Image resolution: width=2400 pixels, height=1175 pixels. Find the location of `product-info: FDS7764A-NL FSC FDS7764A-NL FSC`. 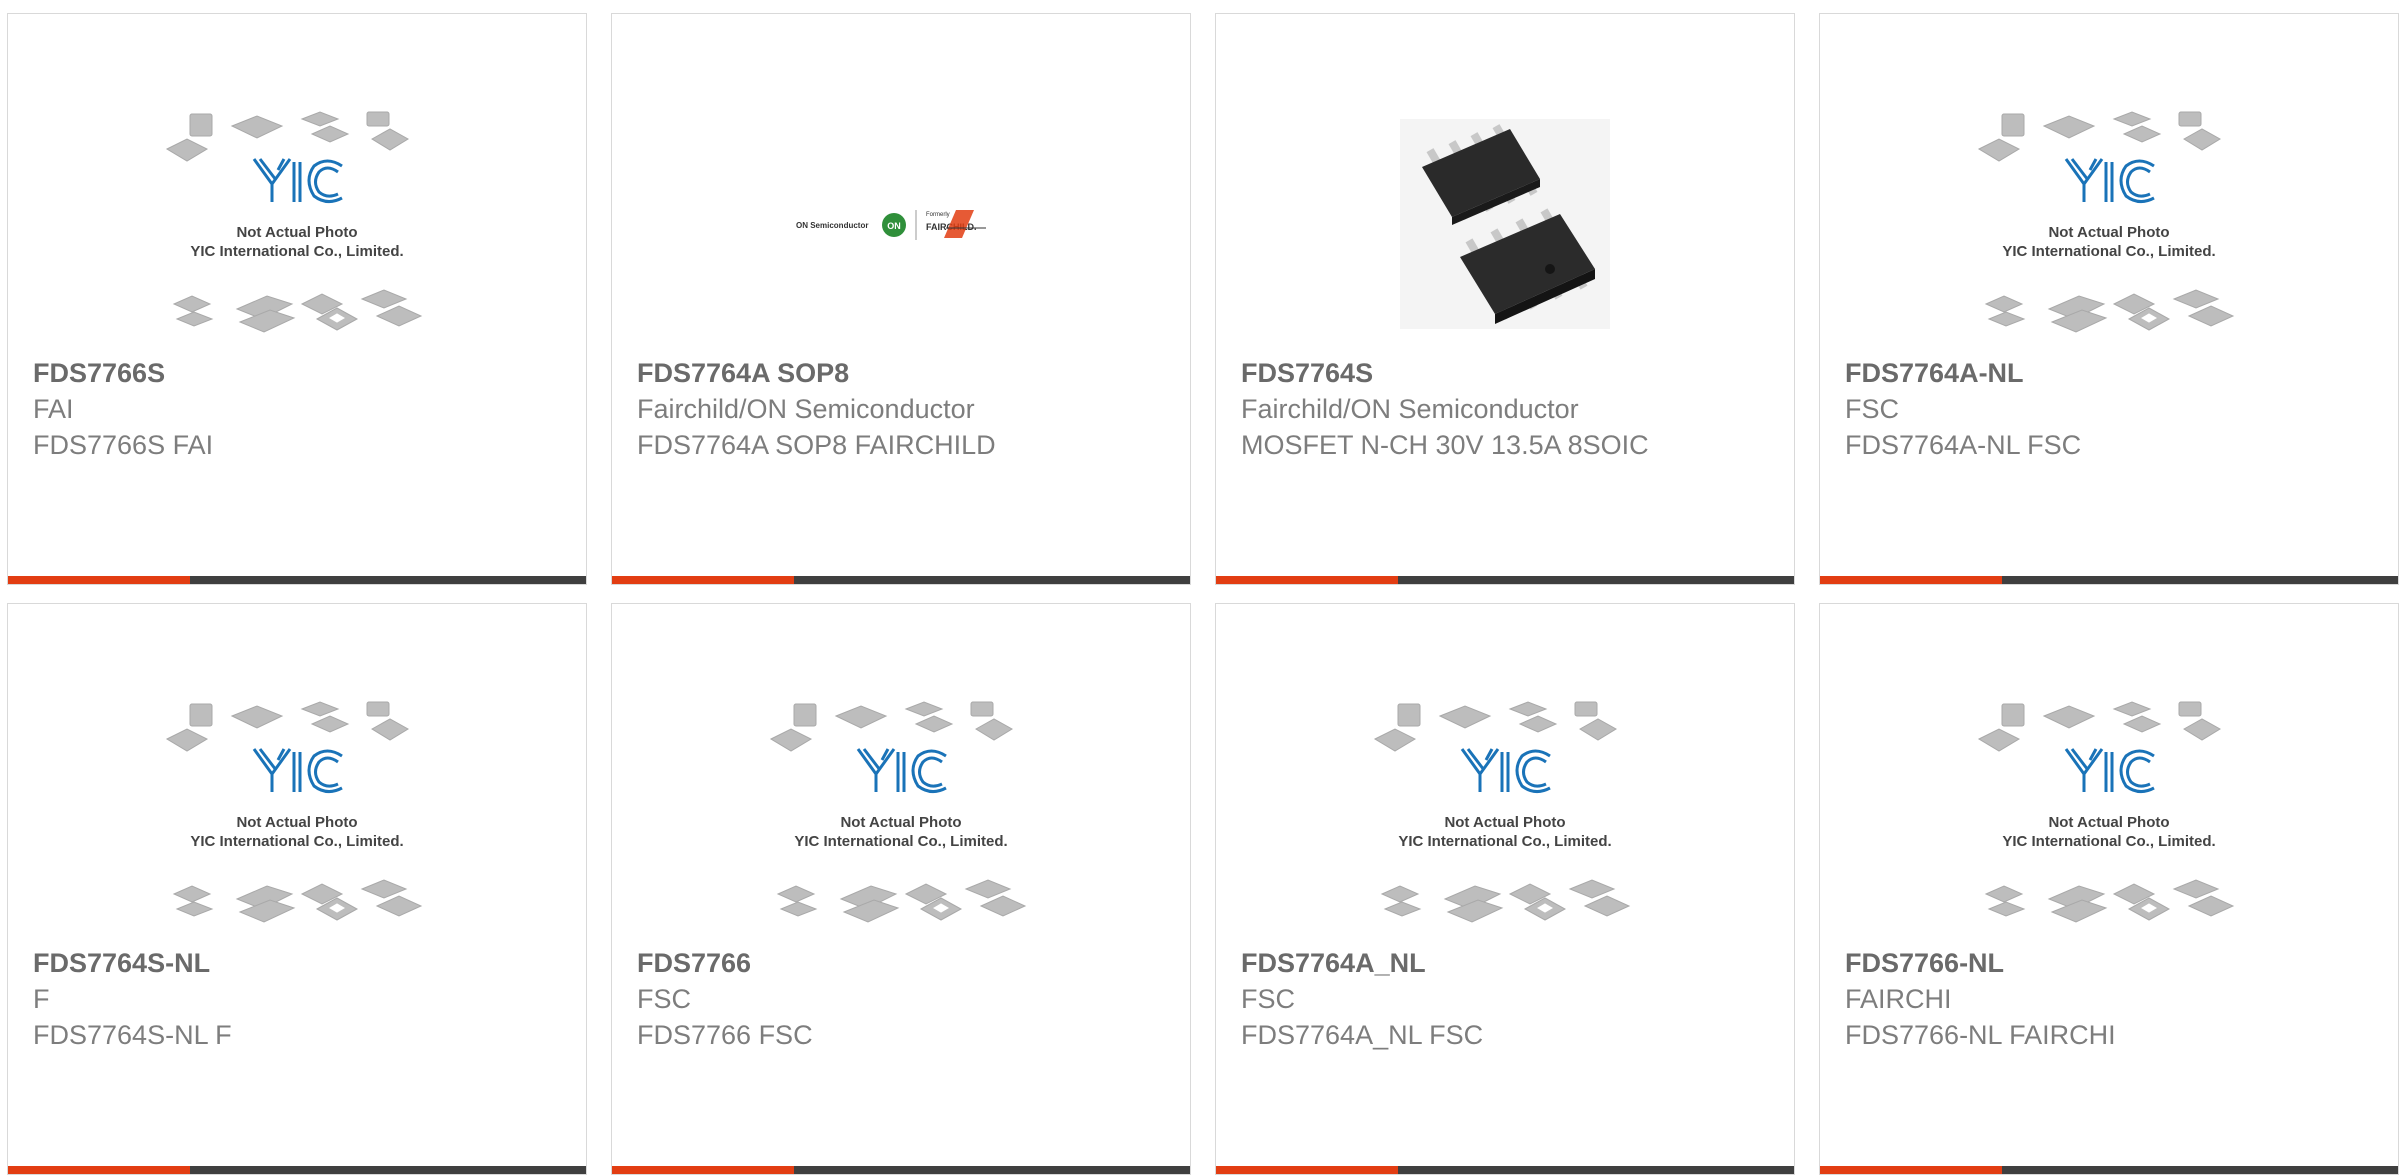

product-info: FDS7764A-NL FSC FDS7764A-NL FSC is located at coordinates (2055, 409).